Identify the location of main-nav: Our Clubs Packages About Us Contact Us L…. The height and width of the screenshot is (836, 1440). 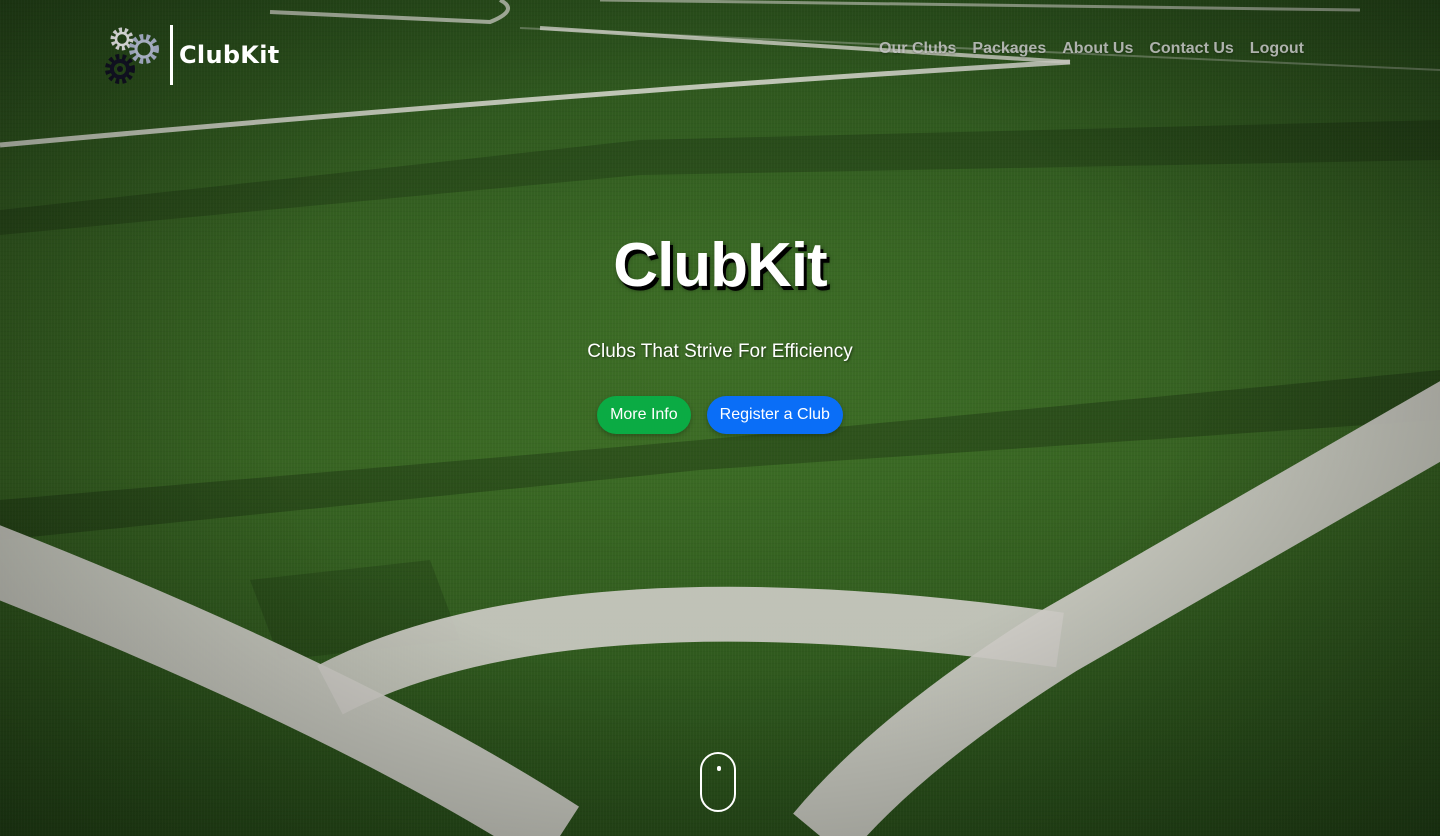
(1087, 49).